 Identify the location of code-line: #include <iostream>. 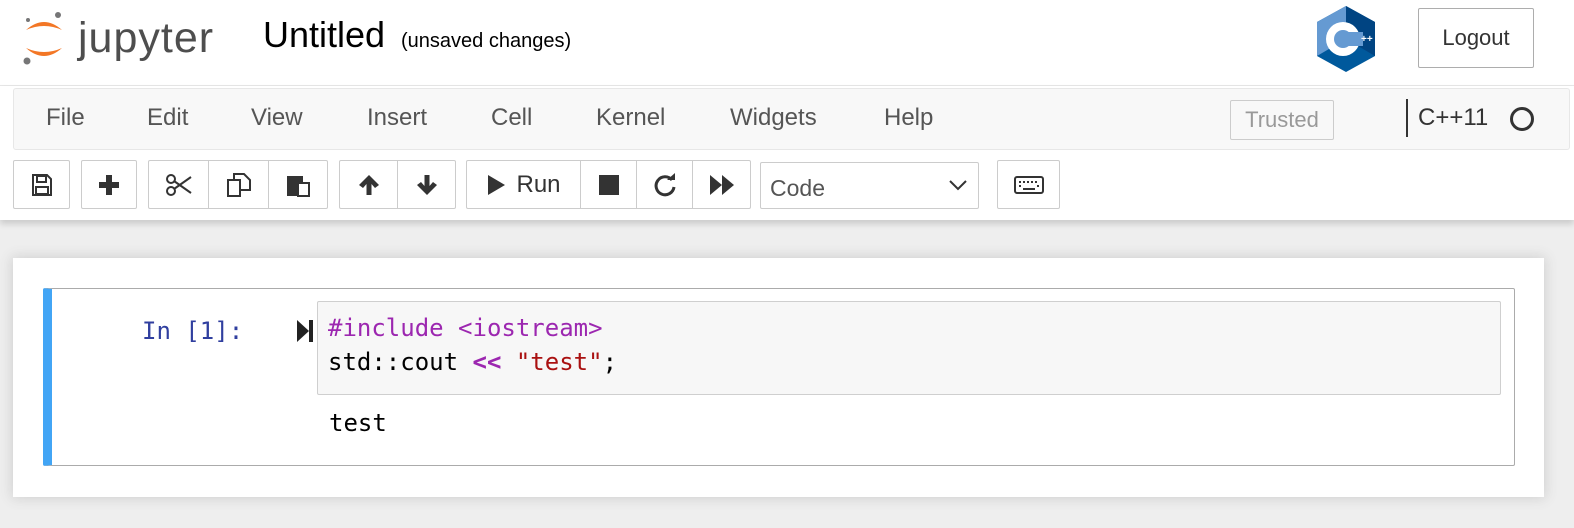
(465, 328).